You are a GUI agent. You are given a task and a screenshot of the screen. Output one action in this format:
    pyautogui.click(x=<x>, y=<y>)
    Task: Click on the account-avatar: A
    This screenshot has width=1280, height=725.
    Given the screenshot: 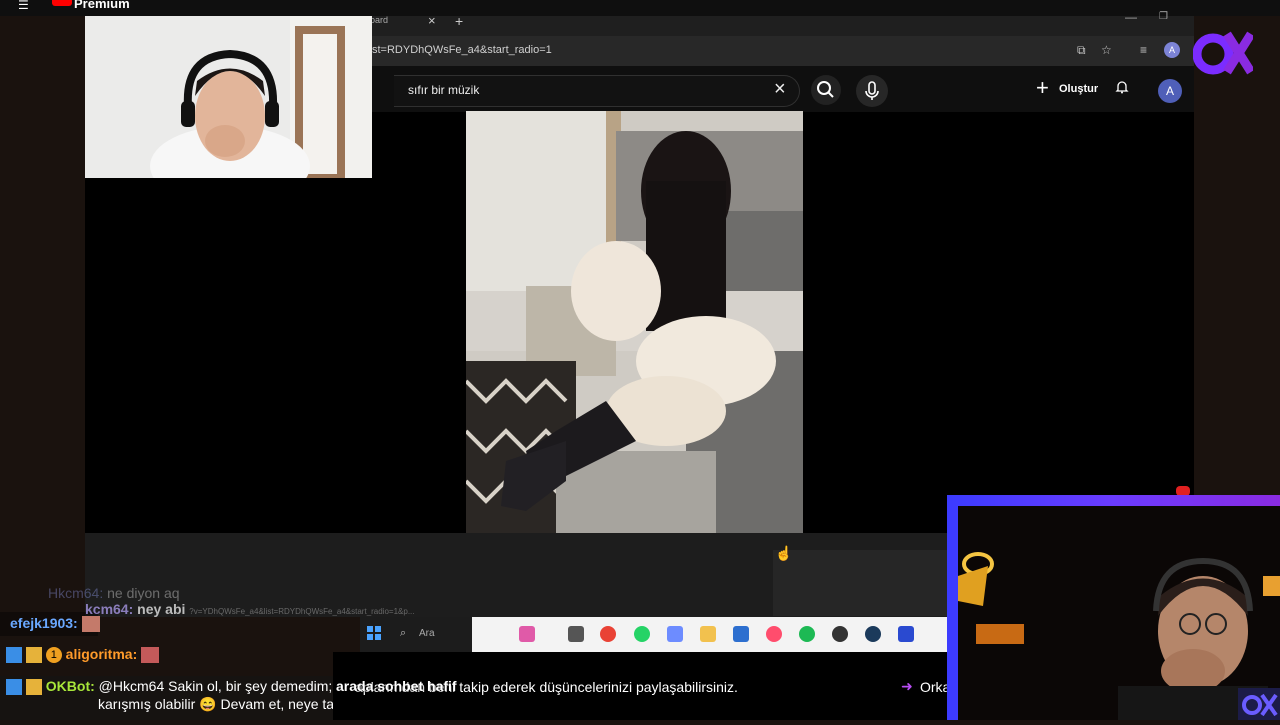 What is the action you would take?
    pyautogui.click(x=1170, y=91)
    